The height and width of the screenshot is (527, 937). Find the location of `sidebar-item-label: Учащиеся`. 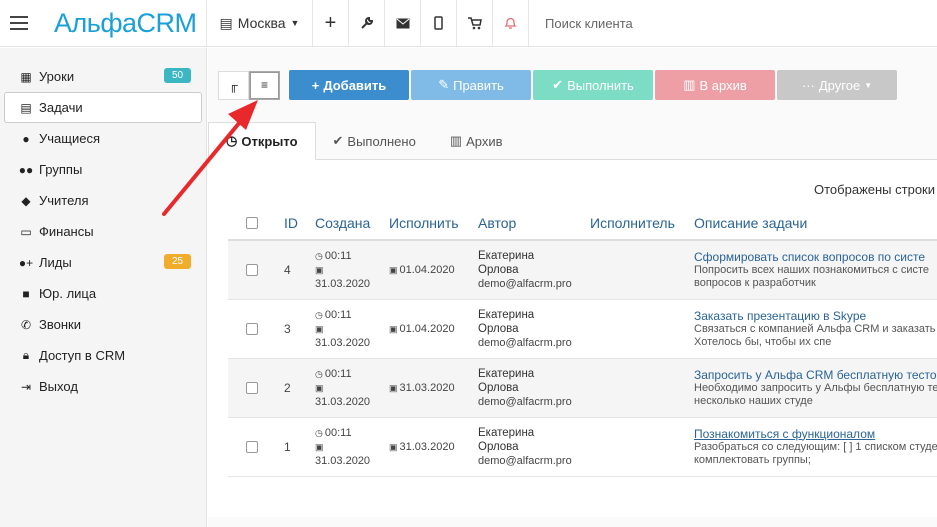

sidebar-item-label: Учащиеся is located at coordinates (69, 138).